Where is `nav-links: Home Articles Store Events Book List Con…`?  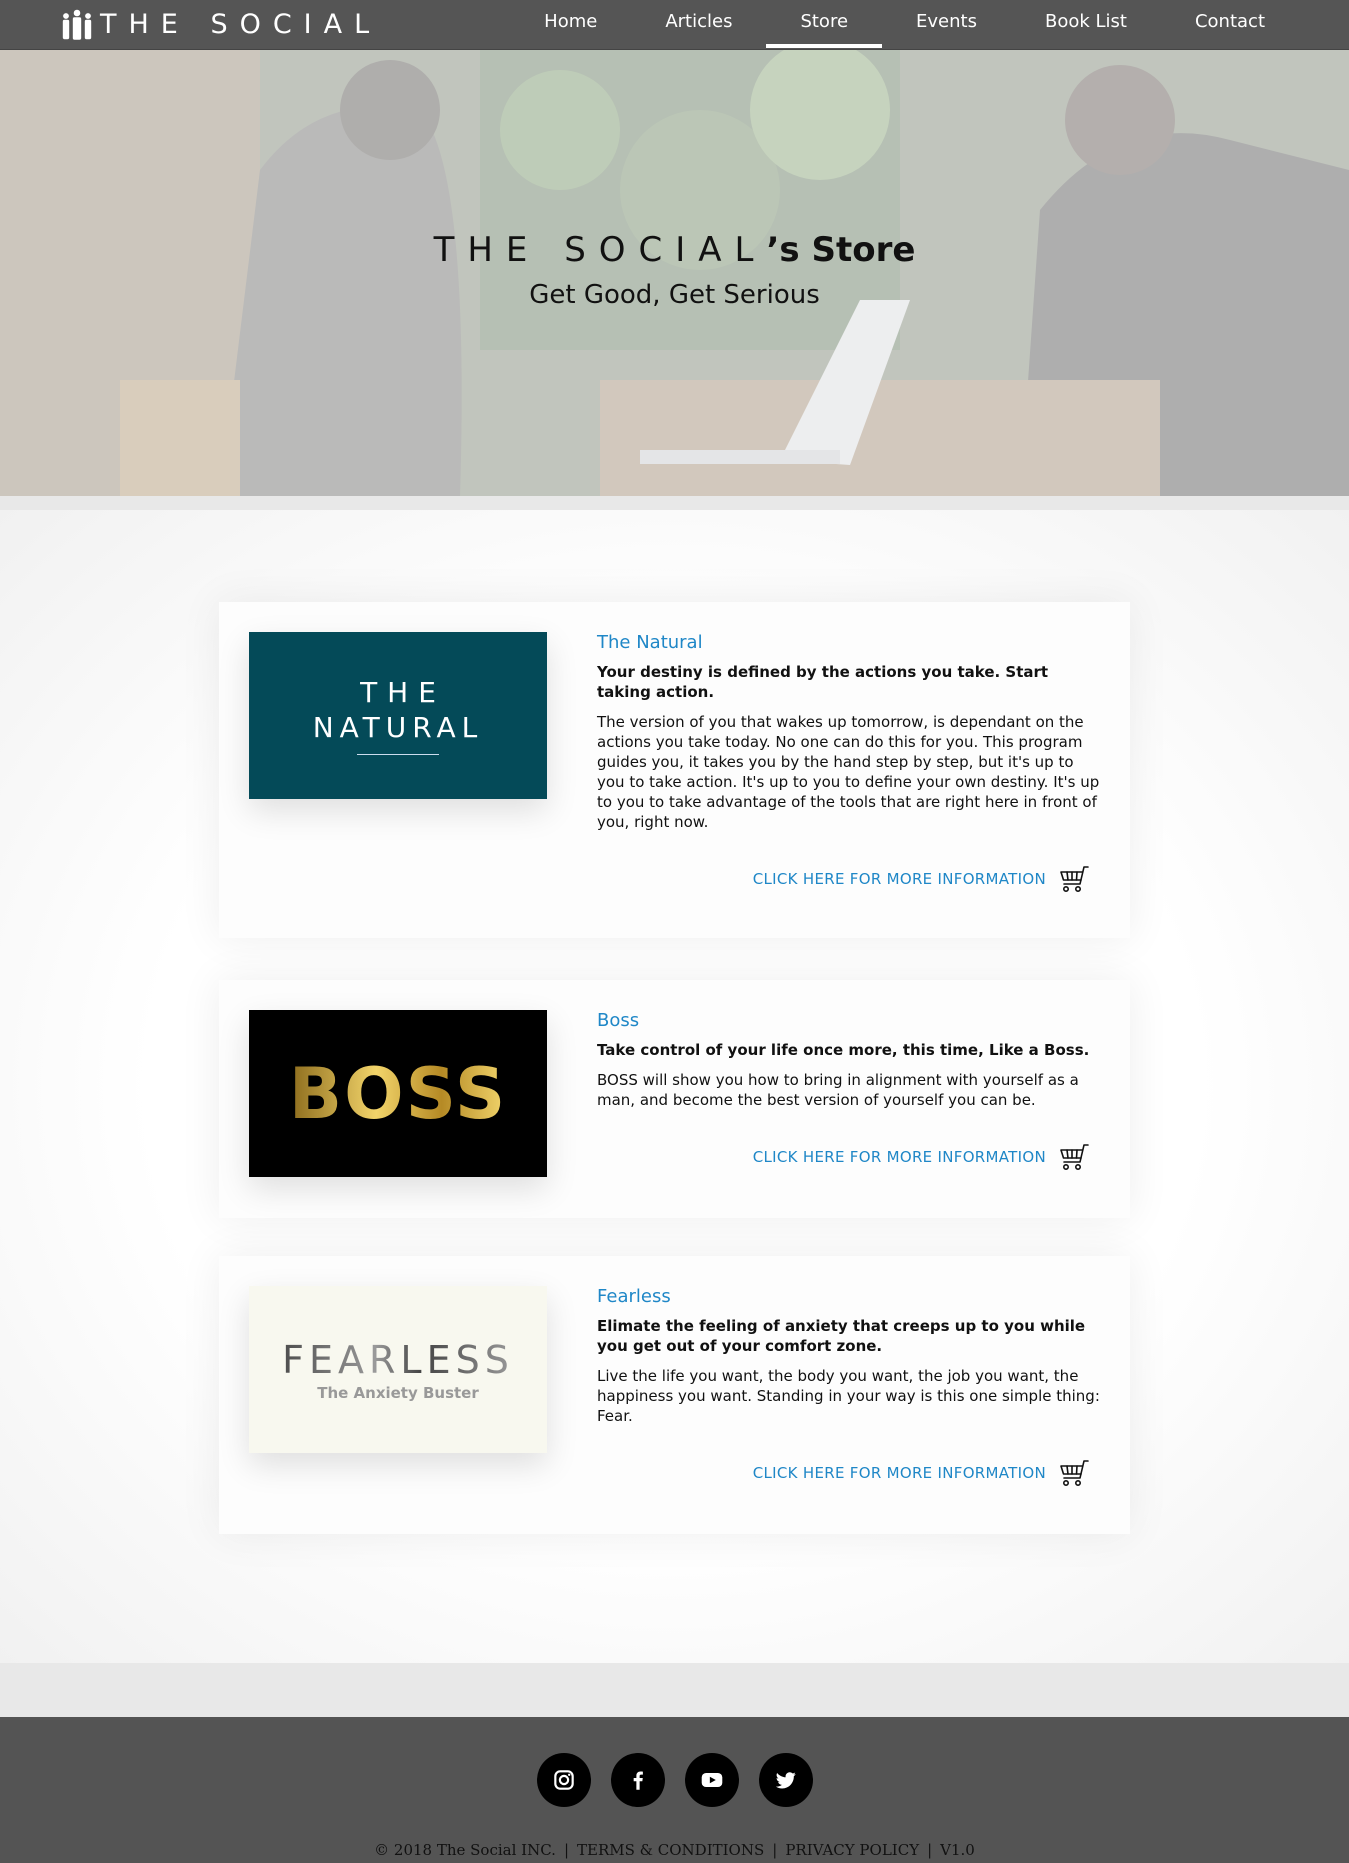
nav-links: Home Articles Store Events Book List Con… is located at coordinates (904, 24).